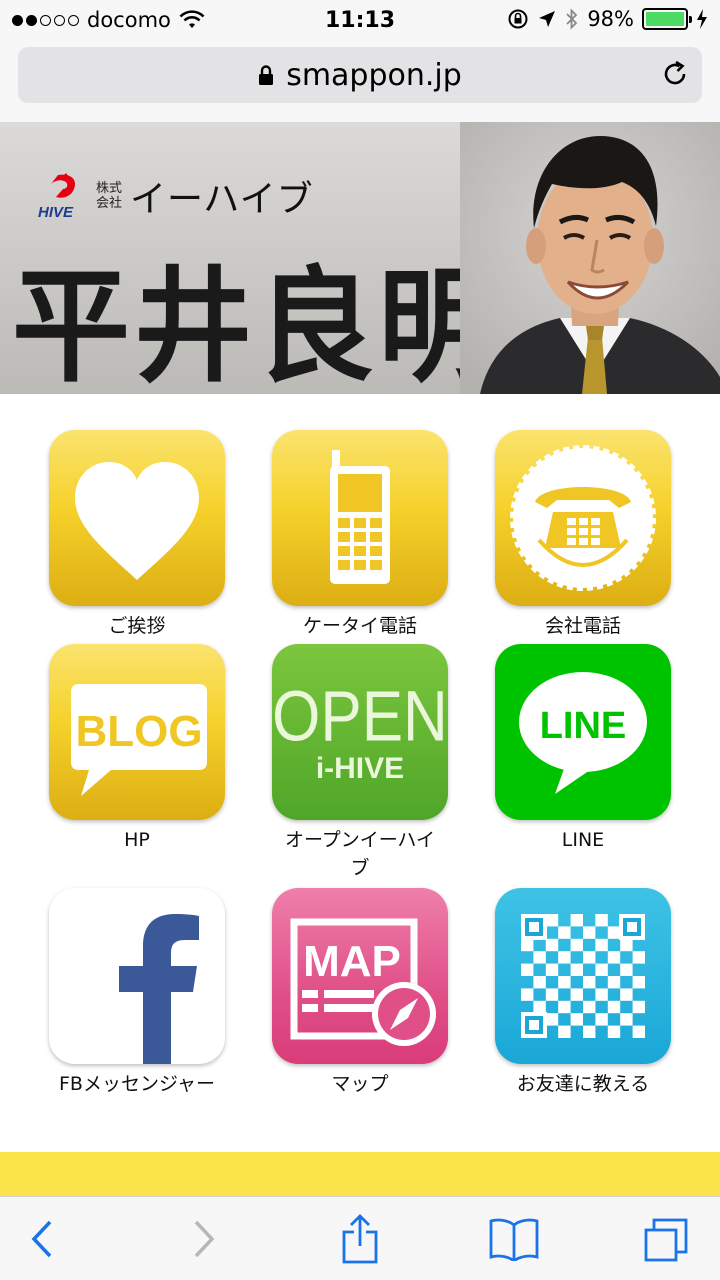 The image size is (720, 1280). I want to click on app-tile-greeting: ご挨拶, so click(137, 535).